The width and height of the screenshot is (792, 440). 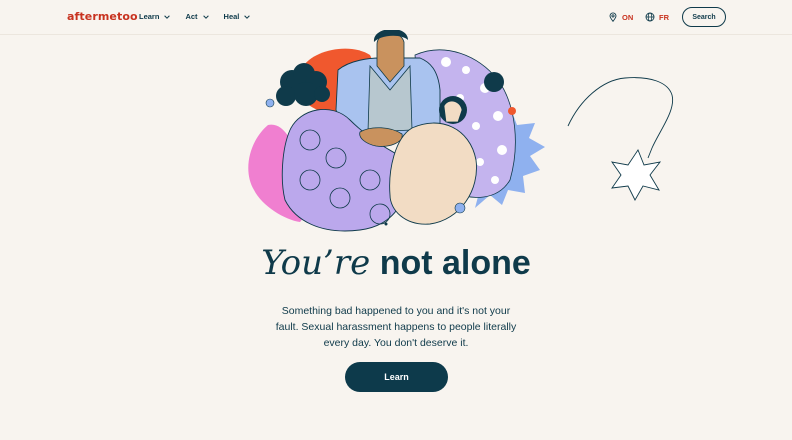 I want to click on blue-dot-bottom, so click(x=460, y=208).